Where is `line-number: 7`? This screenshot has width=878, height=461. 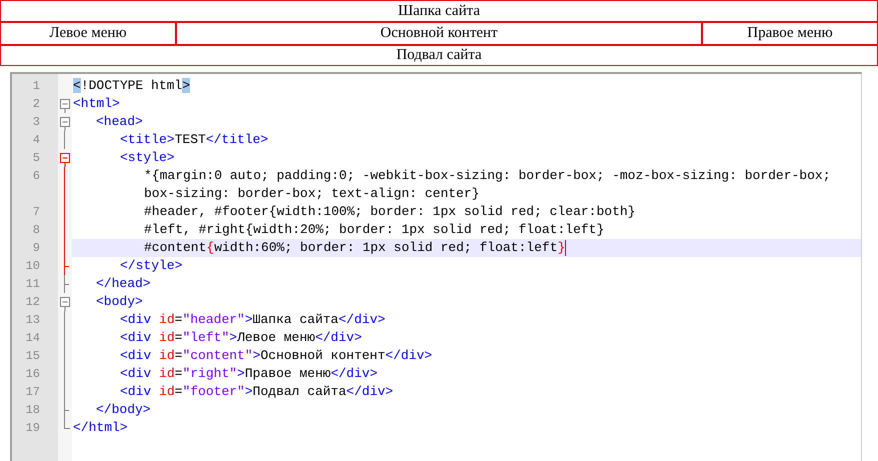
line-number: 7 is located at coordinates (36, 212).